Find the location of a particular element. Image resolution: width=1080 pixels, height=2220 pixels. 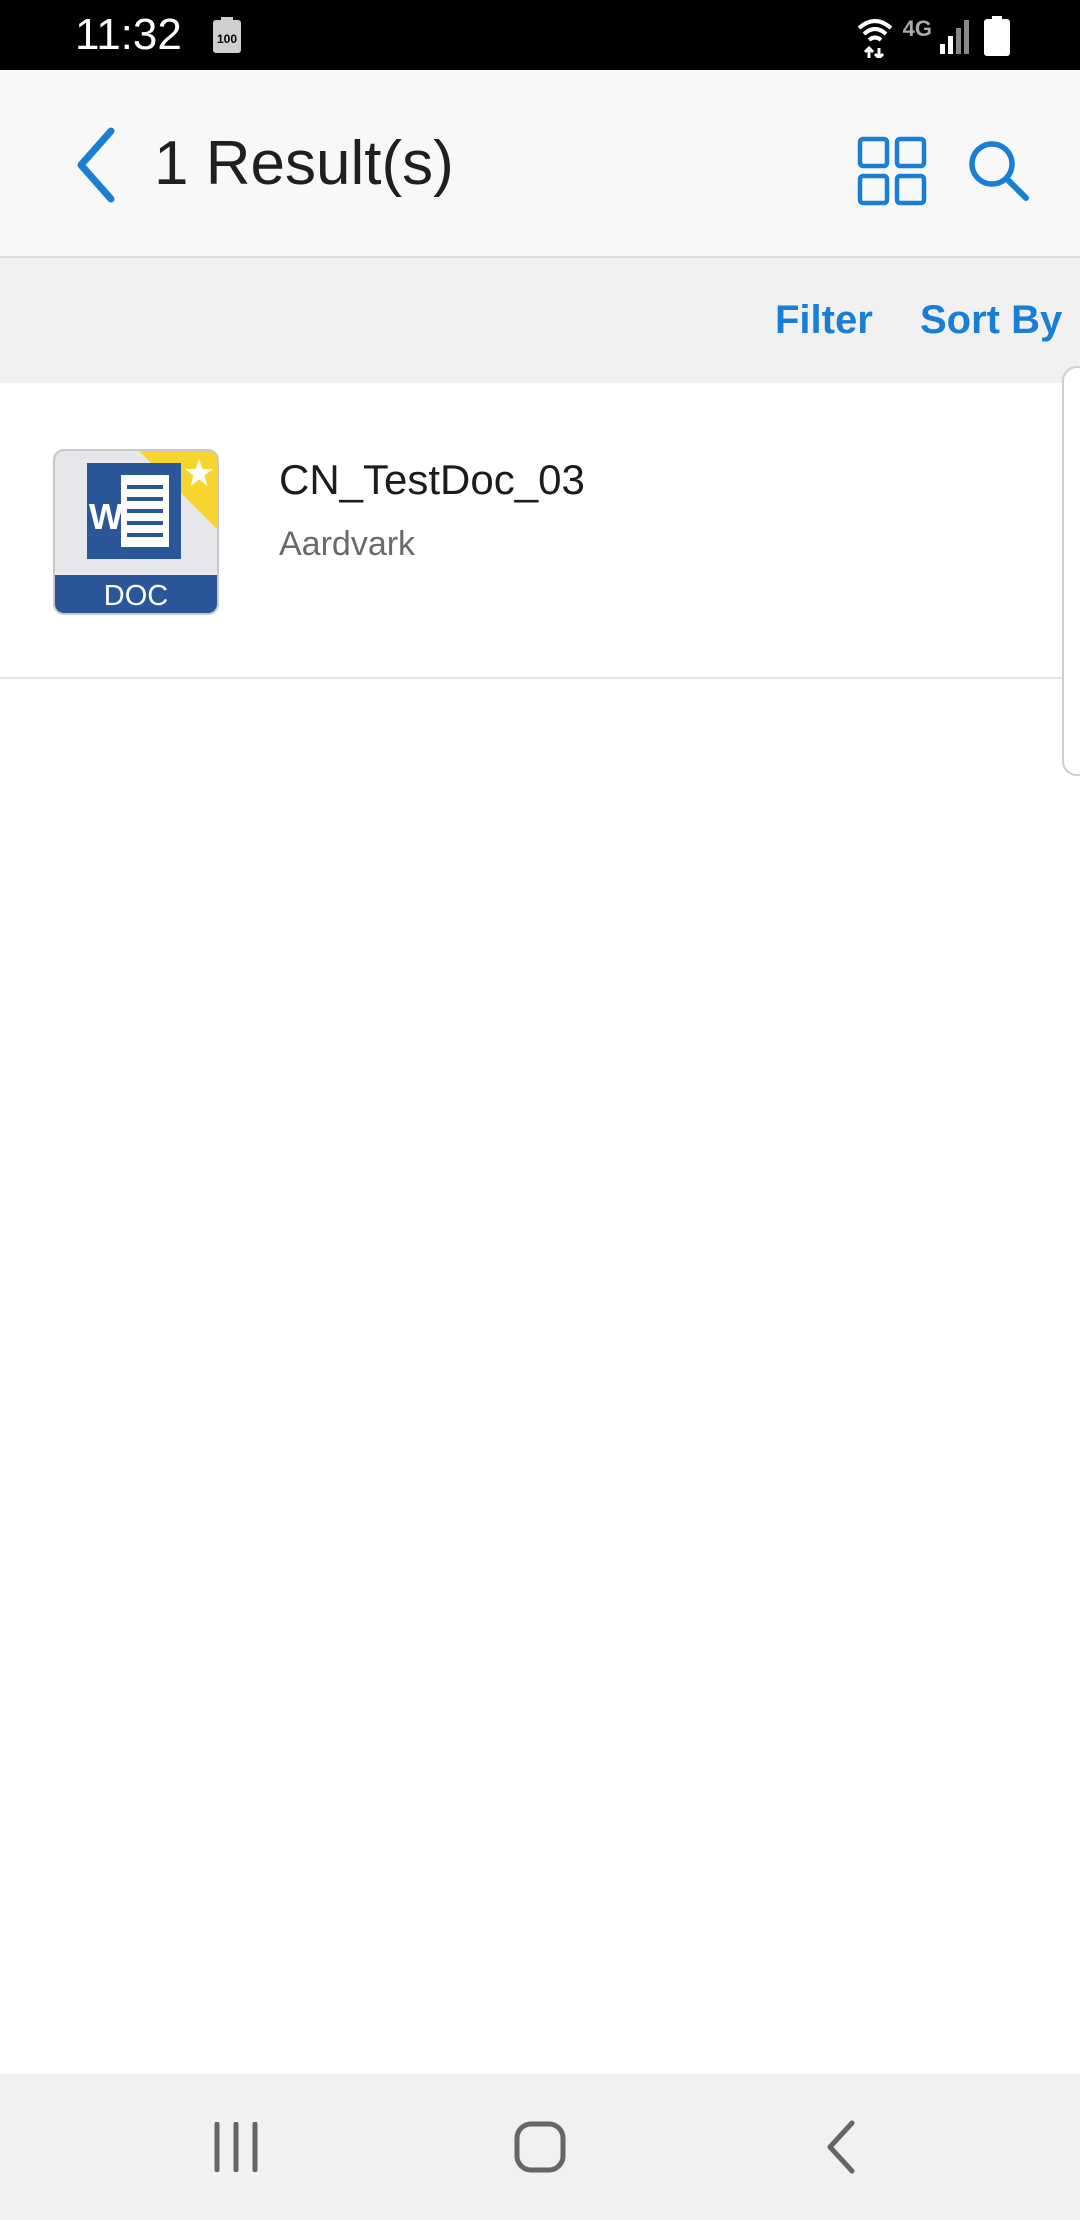

filter-button: Filter is located at coordinates (824, 320).